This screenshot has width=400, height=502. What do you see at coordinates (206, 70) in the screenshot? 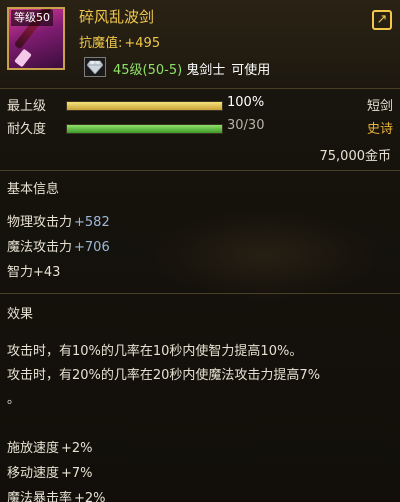
I see `required-class: 鬼剑士` at bounding box center [206, 70].